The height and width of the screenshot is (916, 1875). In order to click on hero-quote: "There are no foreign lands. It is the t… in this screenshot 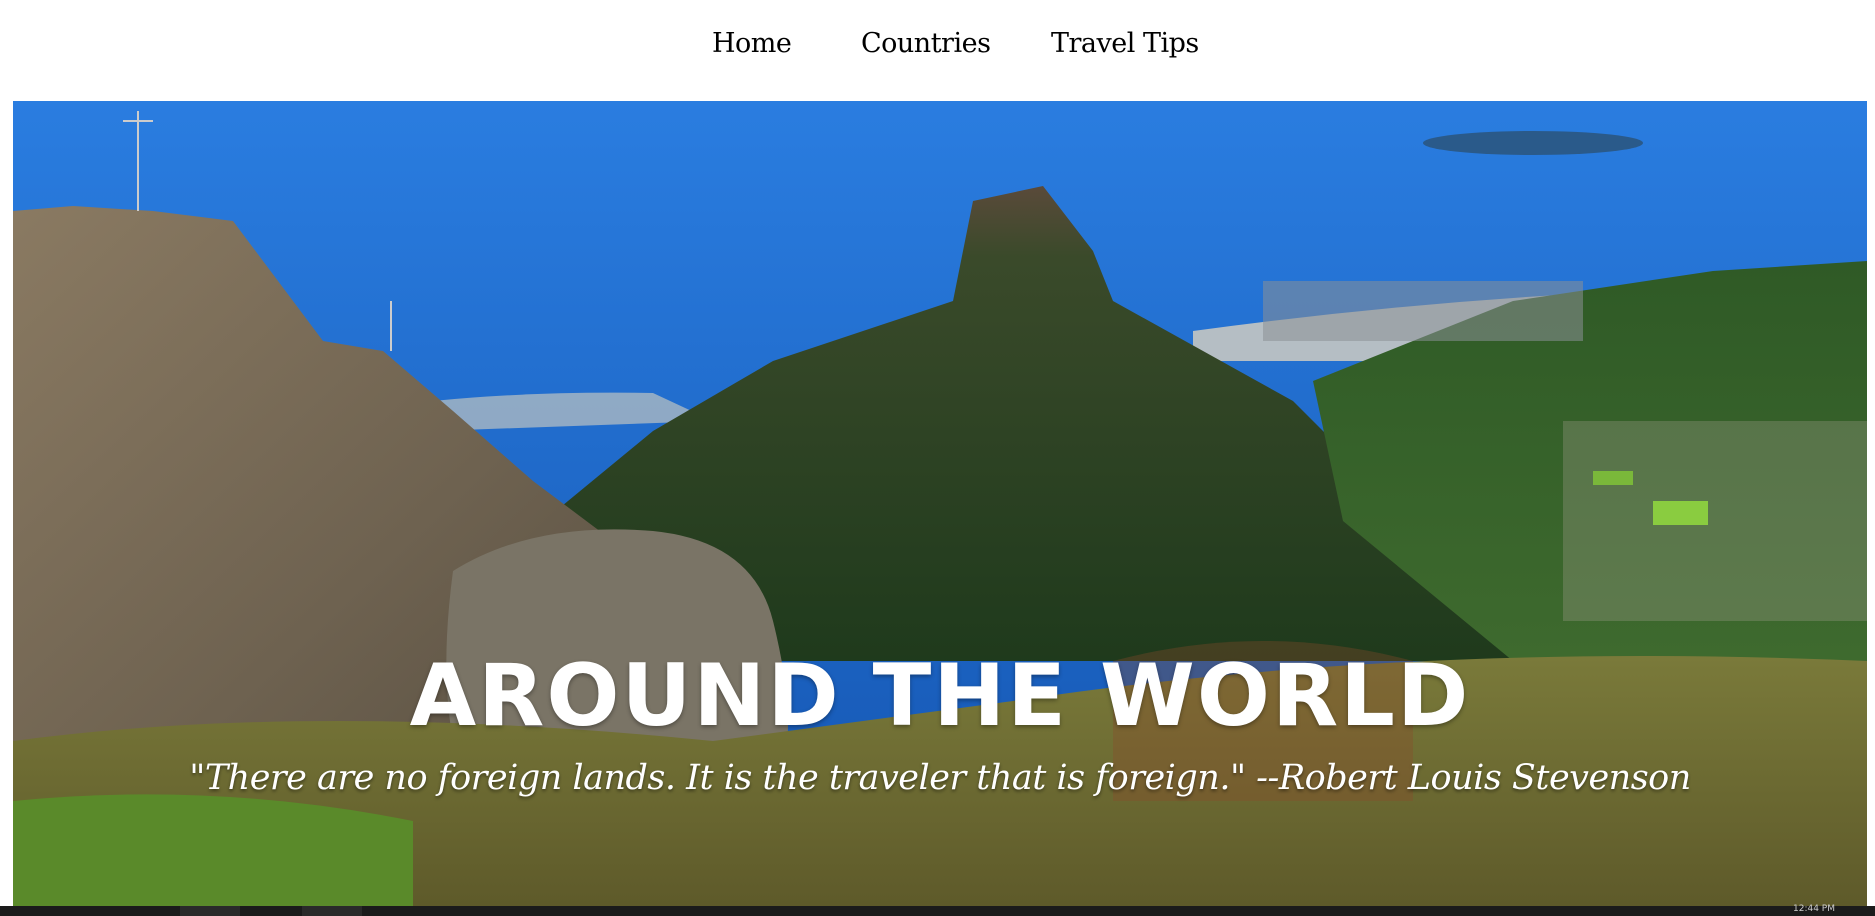, I will do `click(940, 778)`.